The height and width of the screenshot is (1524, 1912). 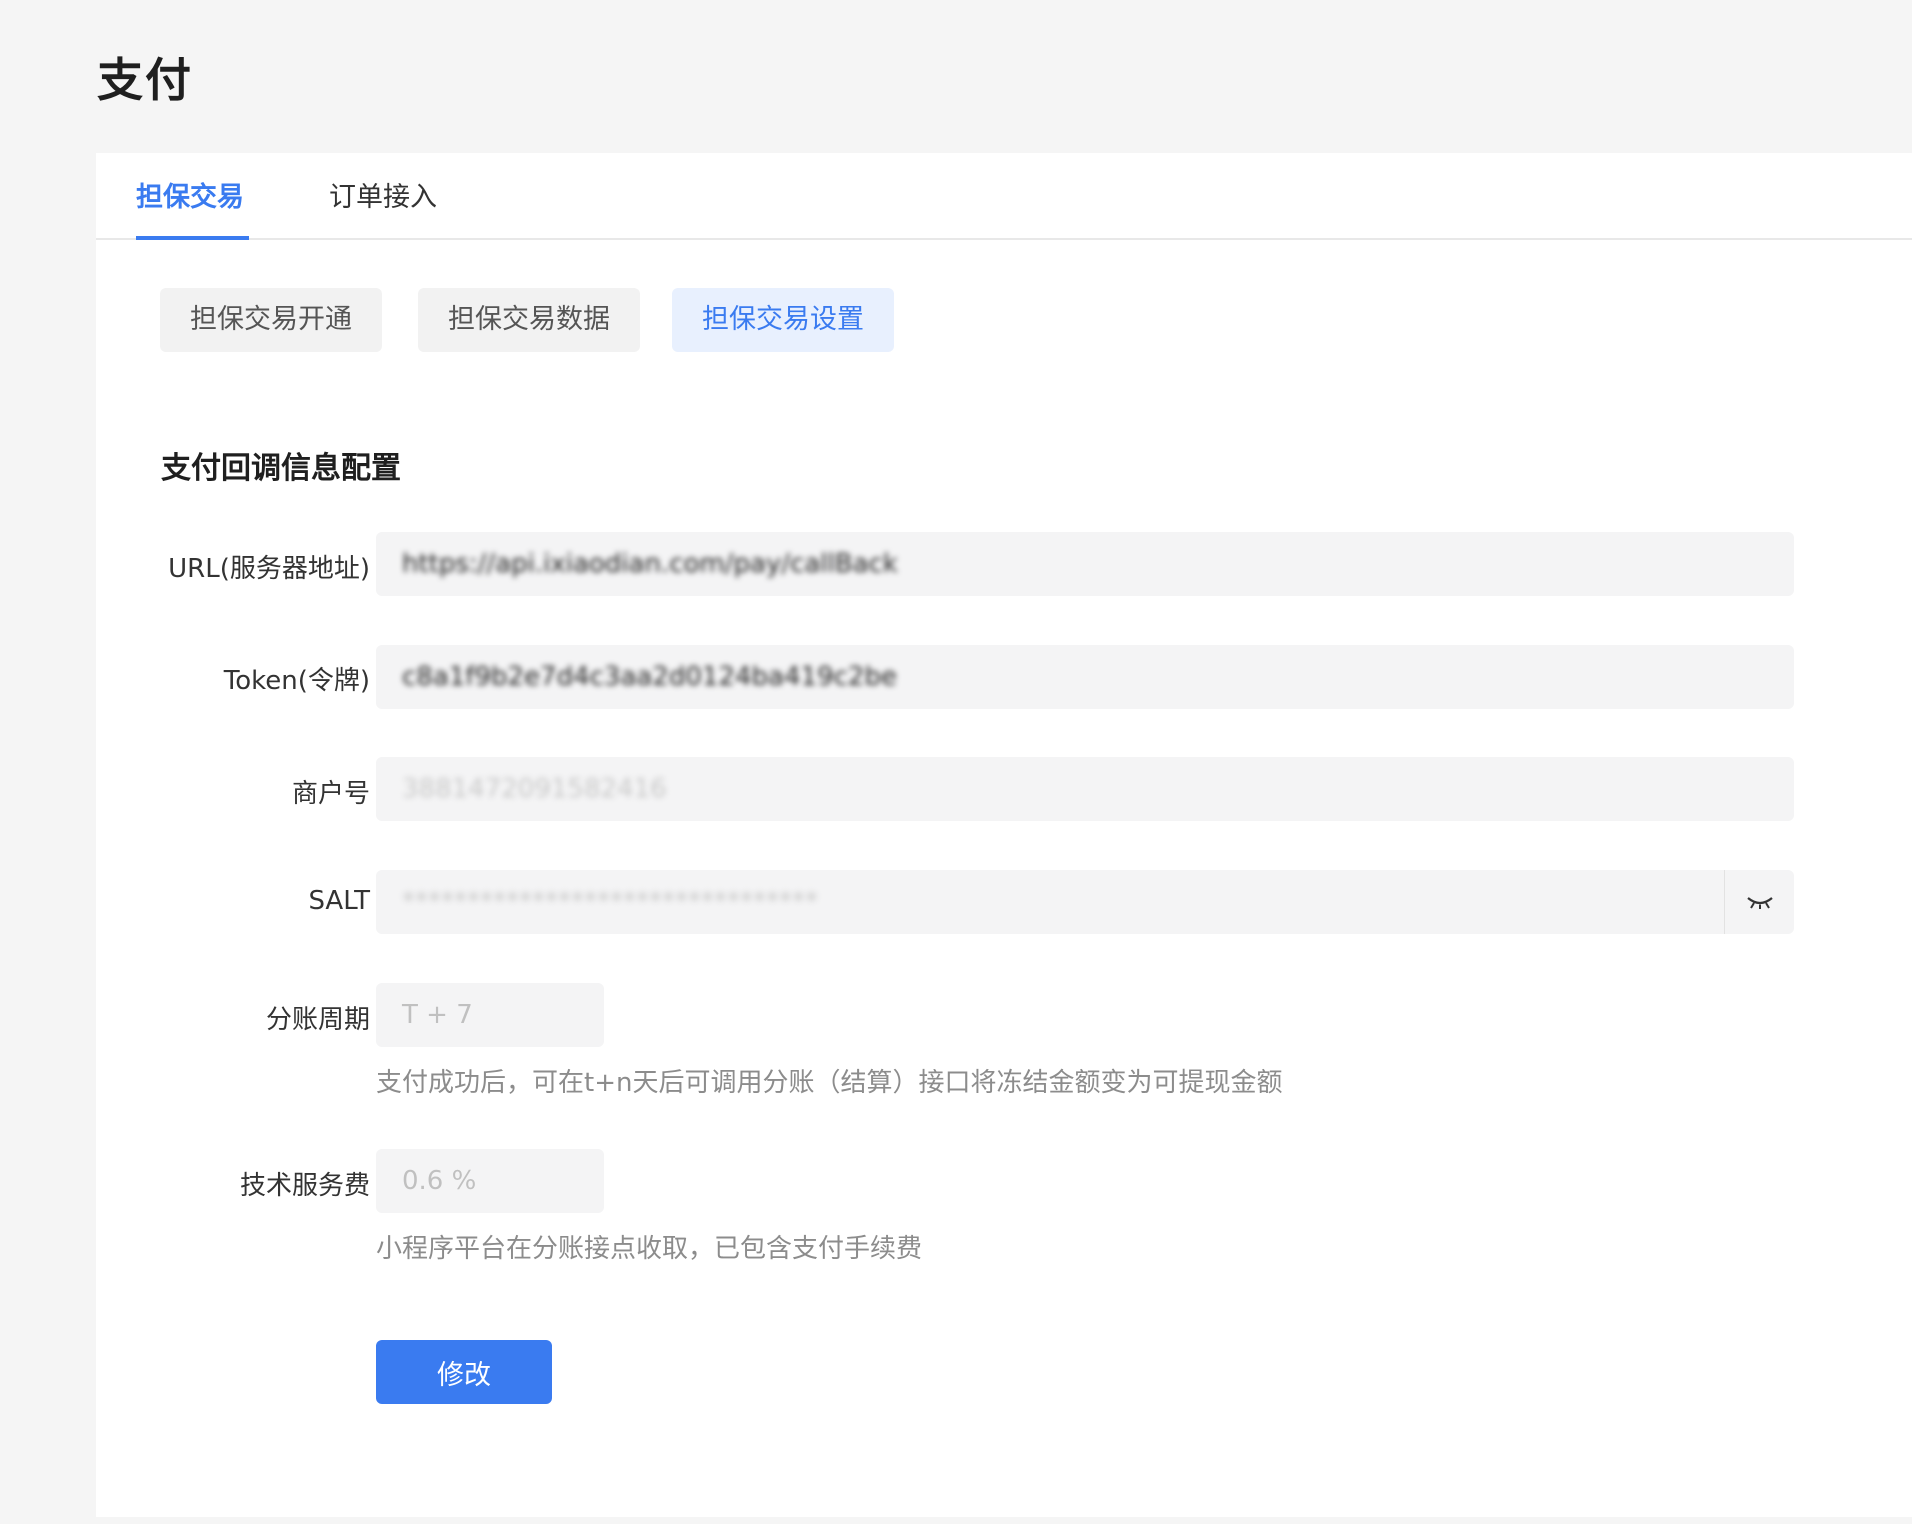 I want to click on fee-hint: 小程序平台在分账接点收取，已包含支付手续费, so click(x=649, y=1249).